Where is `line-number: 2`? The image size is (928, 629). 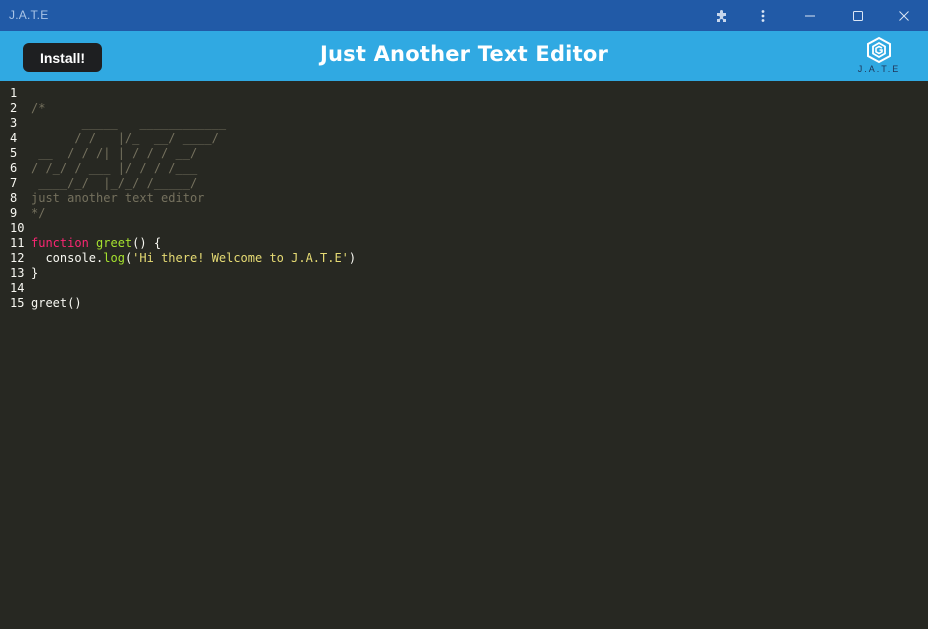 line-number: 2 is located at coordinates (14, 108).